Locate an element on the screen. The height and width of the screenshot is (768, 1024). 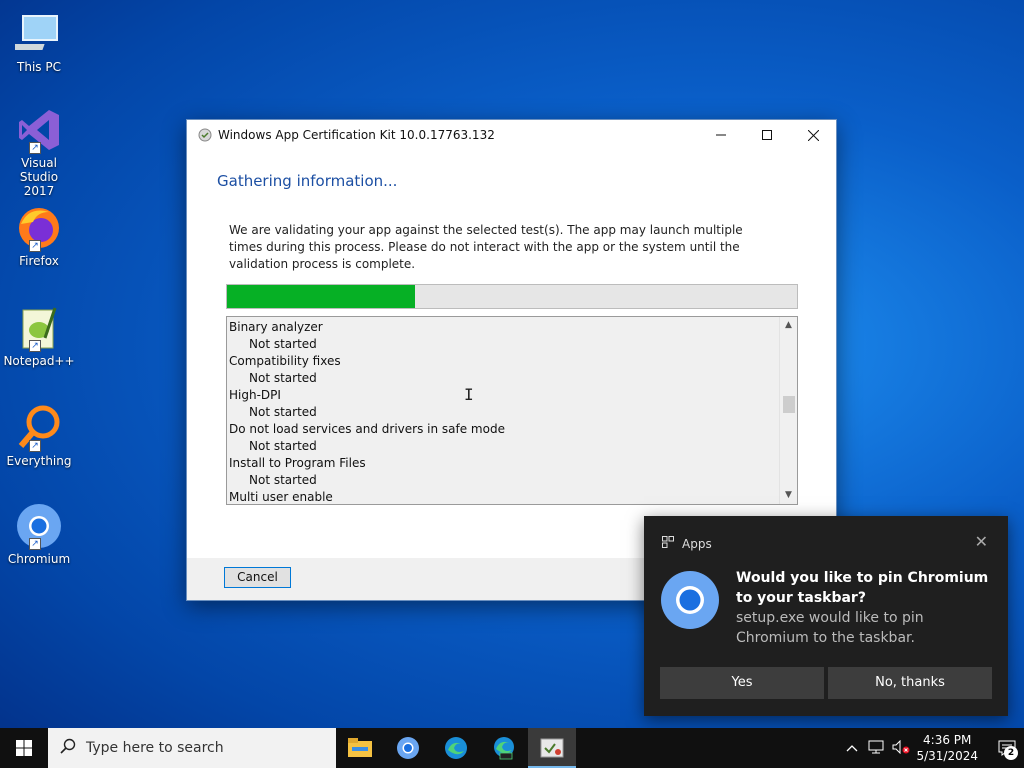
show-hidden-icons-chevron-up-icon is located at coordinates (852, 748).